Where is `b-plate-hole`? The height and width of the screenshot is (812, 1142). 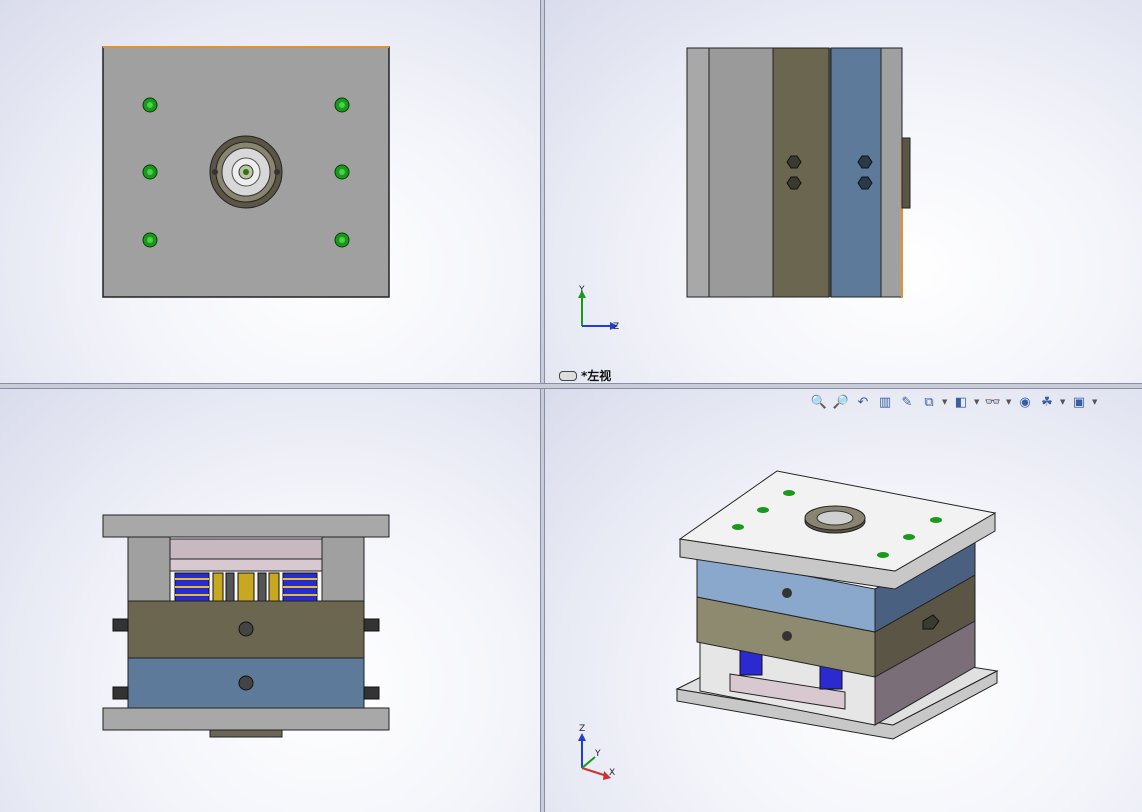
b-plate-hole is located at coordinates (246, 629).